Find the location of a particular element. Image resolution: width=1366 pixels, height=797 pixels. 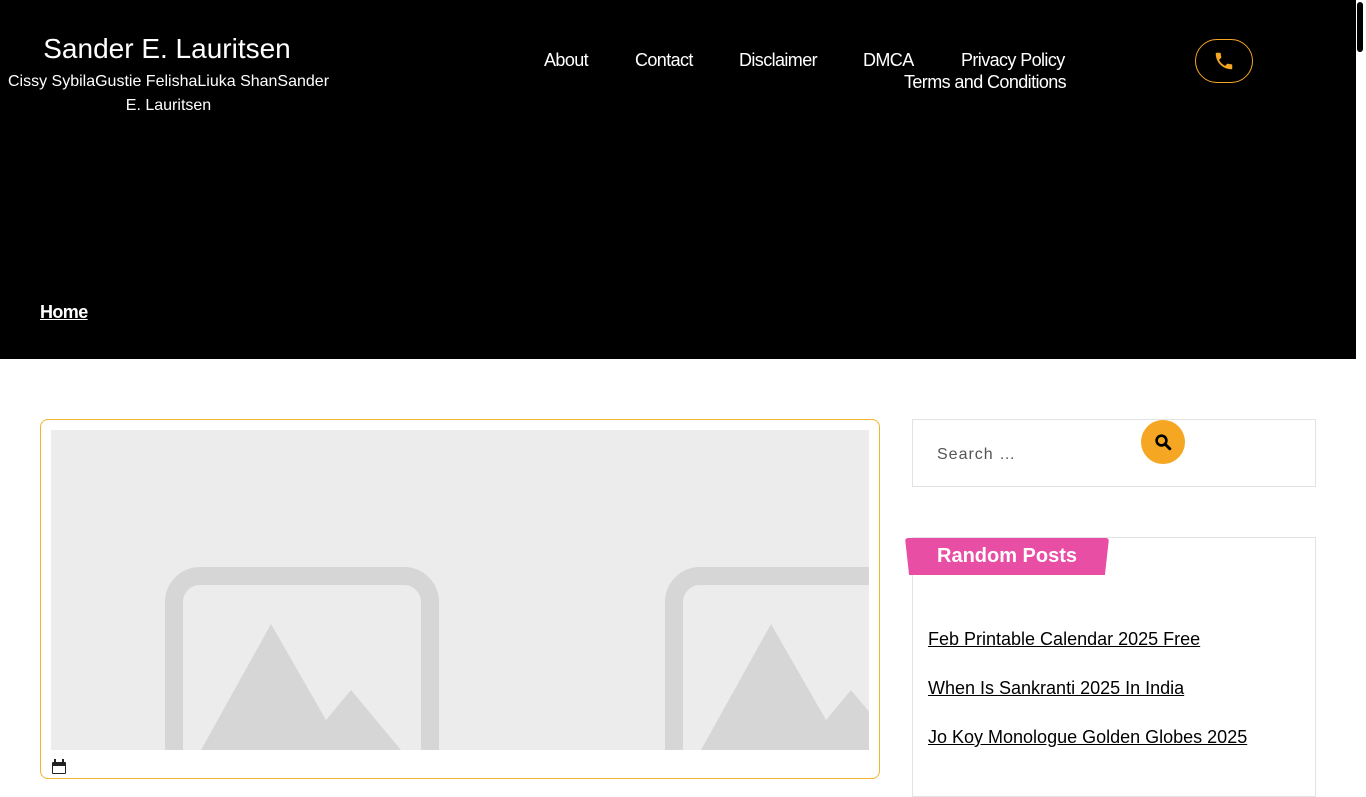

phone-icon is located at coordinates (1224, 61).